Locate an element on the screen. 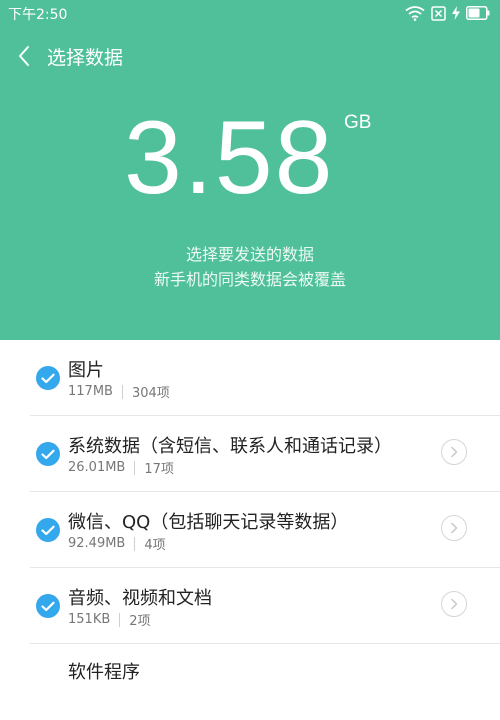 Image resolution: width=500 pixels, height=720 pixels. charging-bolt-icon is located at coordinates (456, 13).